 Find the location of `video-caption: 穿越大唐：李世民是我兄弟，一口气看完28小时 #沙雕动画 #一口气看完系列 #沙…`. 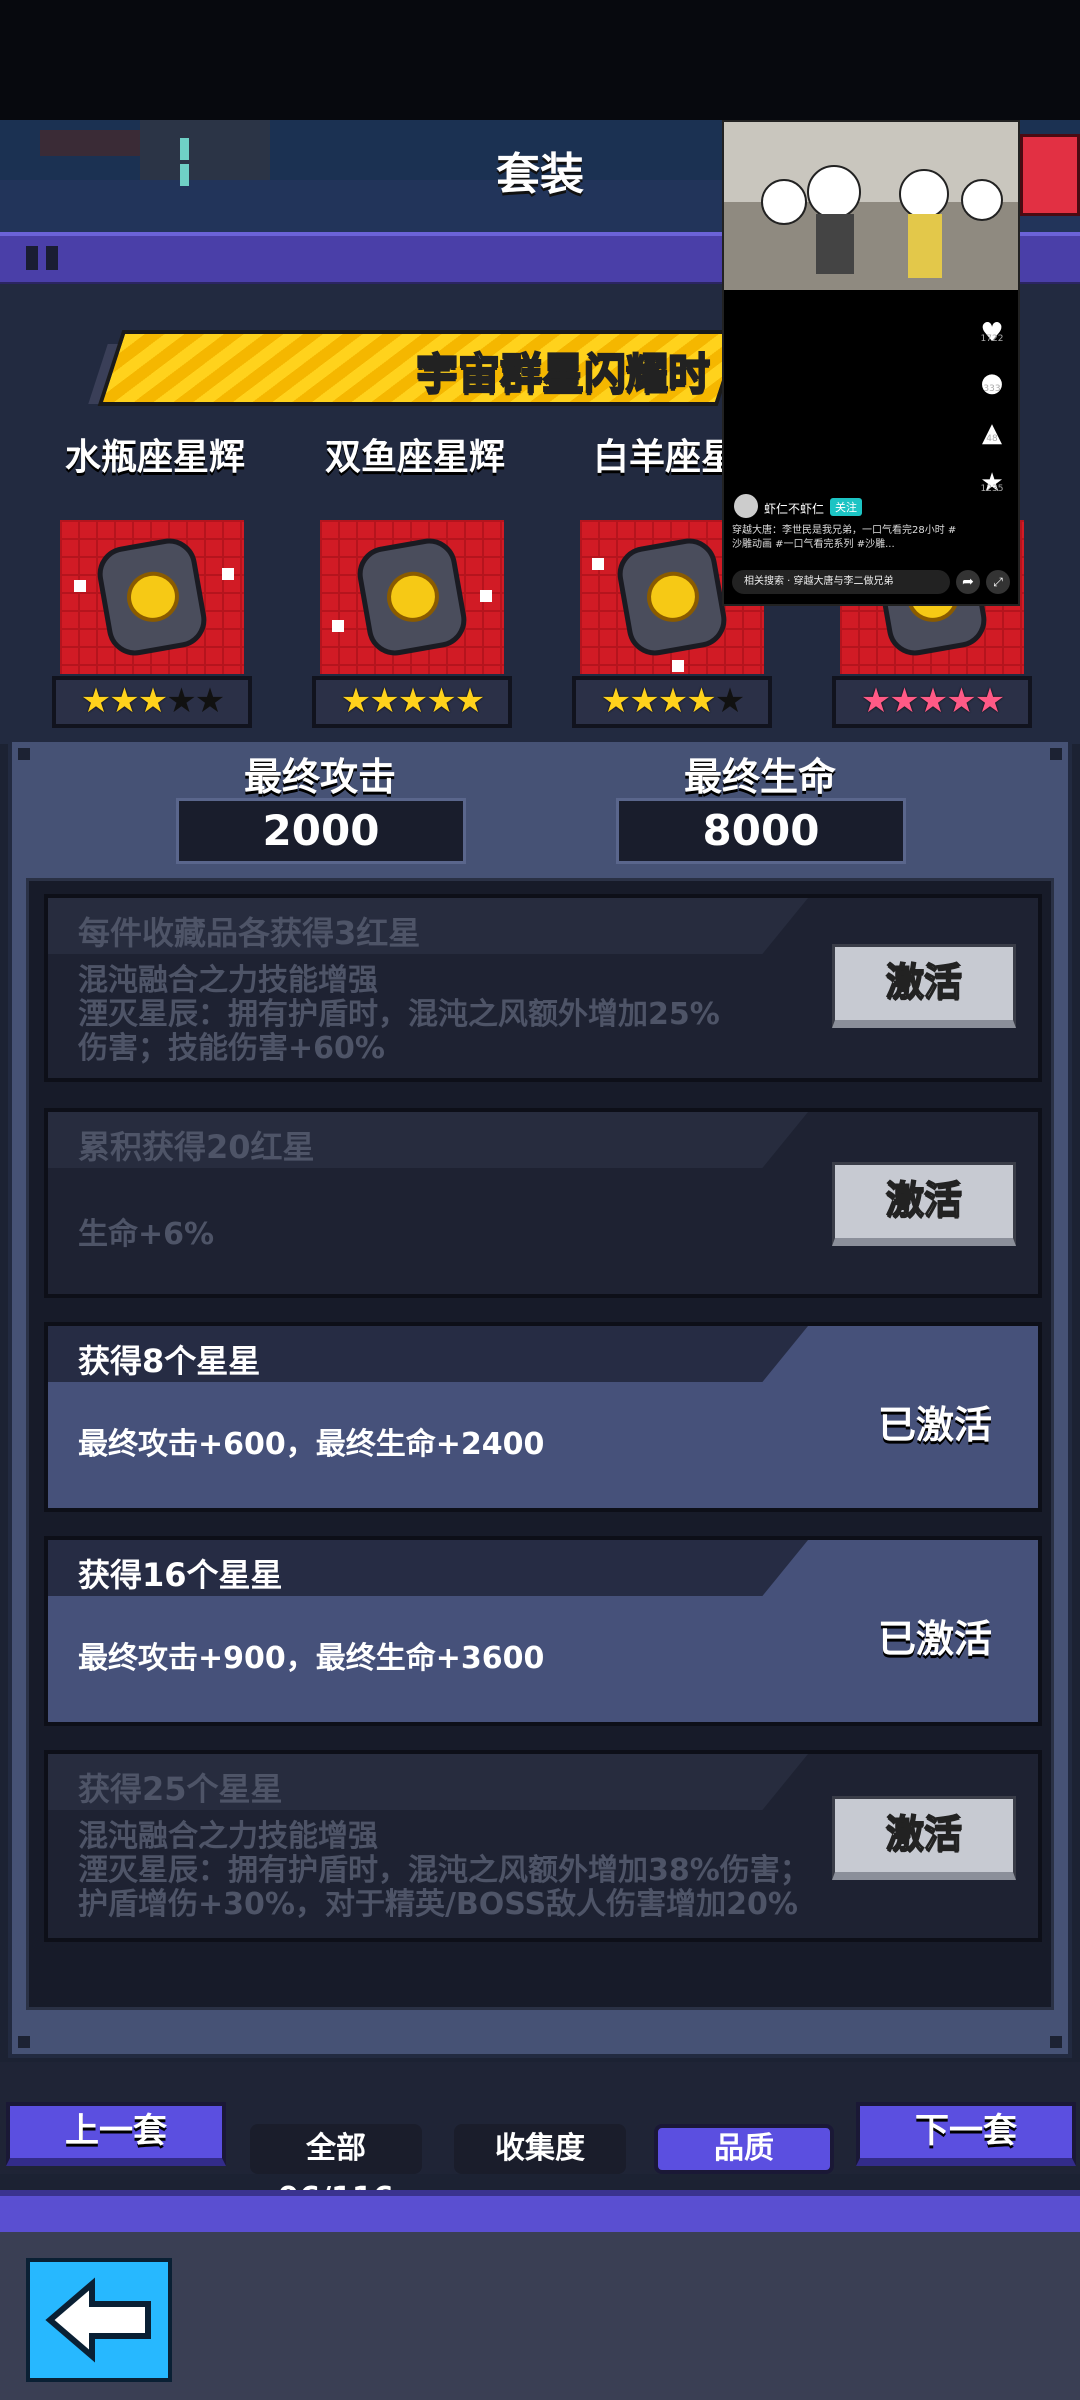

video-caption: 穿越大唐：李世民是我兄弟，一口气看完28小时 #沙雕动画 #一口气看完系列 #沙… is located at coordinates (844, 537).